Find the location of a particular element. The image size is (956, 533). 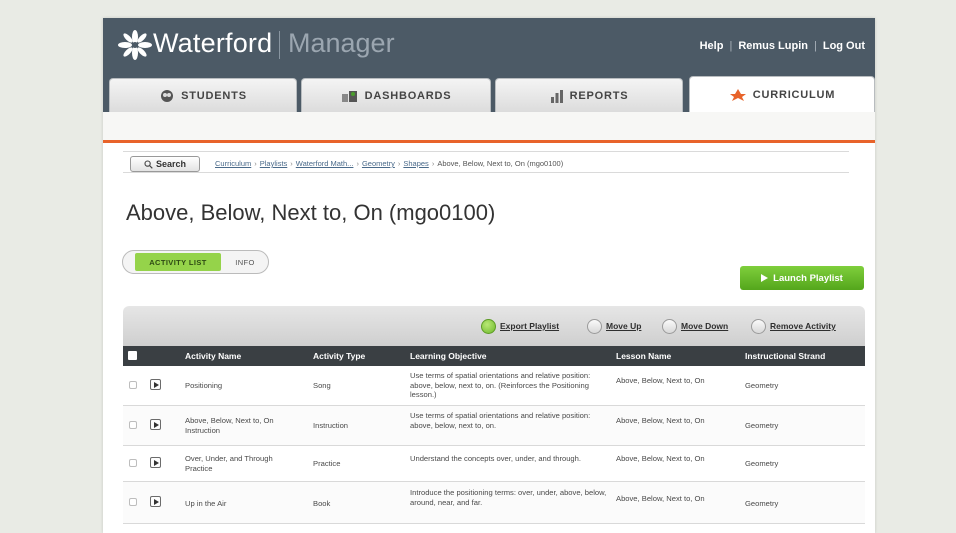

column-header-instructional-strand: Instructional Strand is located at coordinates (785, 356).